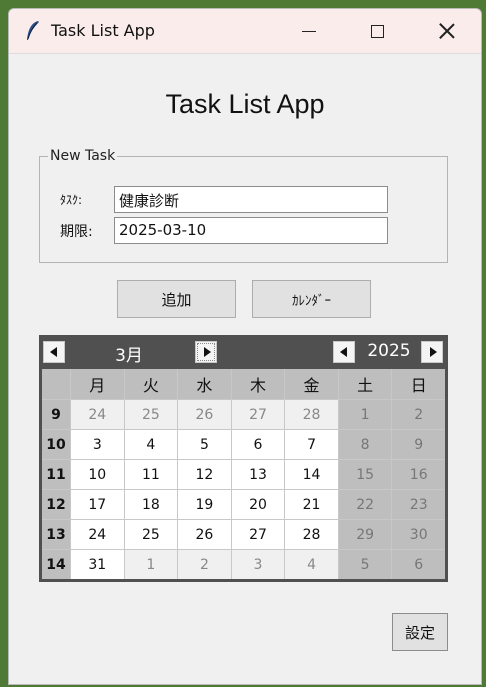  What do you see at coordinates (204, 474) in the screenshot?
I see `calendar-day: 12` at bounding box center [204, 474].